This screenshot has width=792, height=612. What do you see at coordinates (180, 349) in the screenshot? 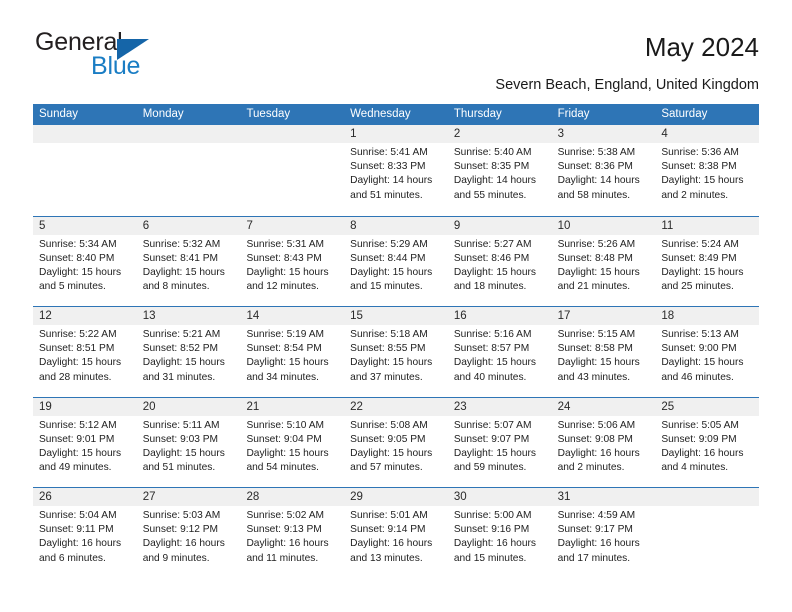
I see `sunset-time: Sunset: 8:52 PM` at bounding box center [180, 349].